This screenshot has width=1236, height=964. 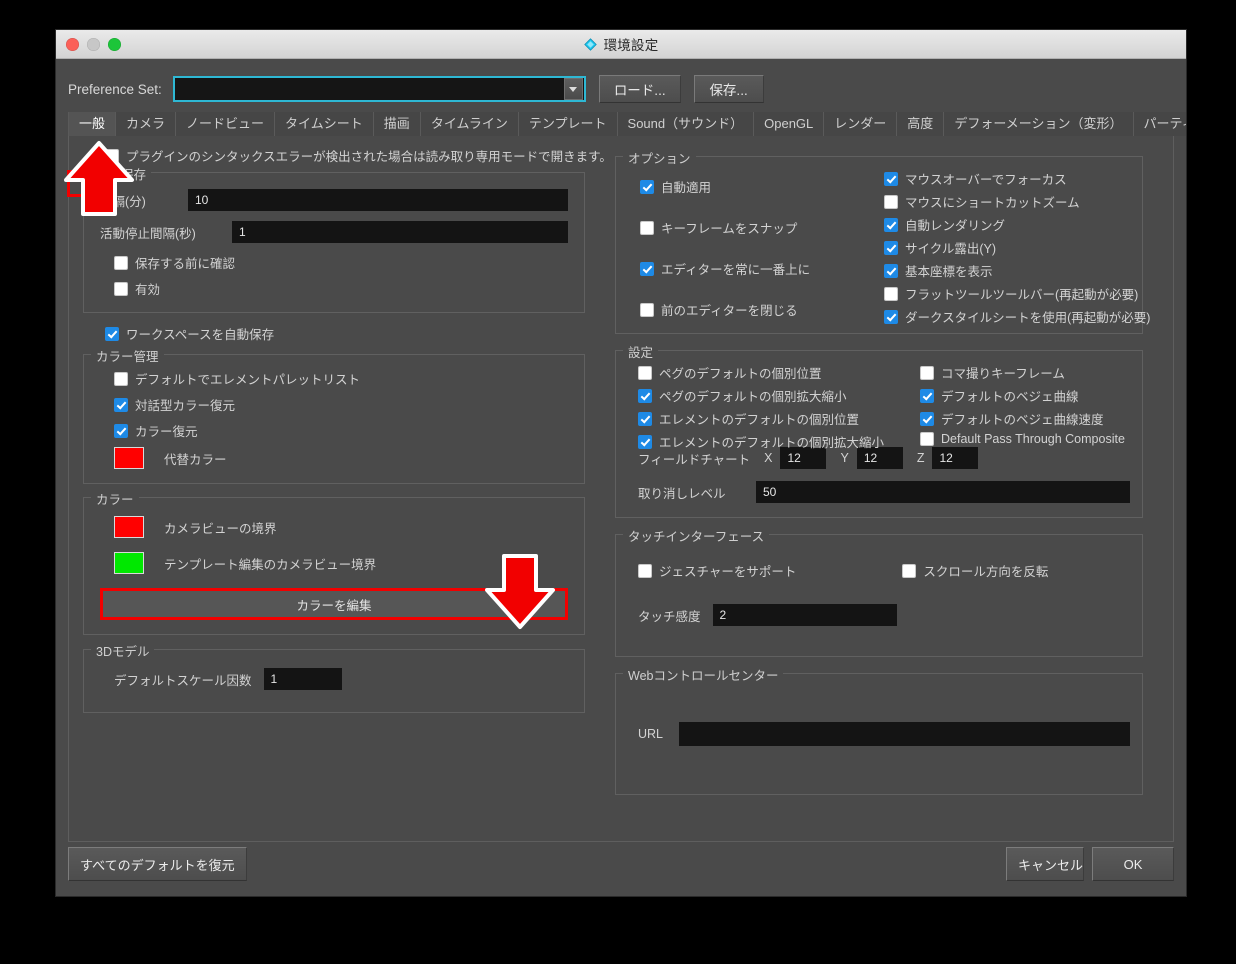 What do you see at coordinates (740, 374) in the screenshot?
I see `setting-left-label-0: ペグのデフォルトの個別位置` at bounding box center [740, 374].